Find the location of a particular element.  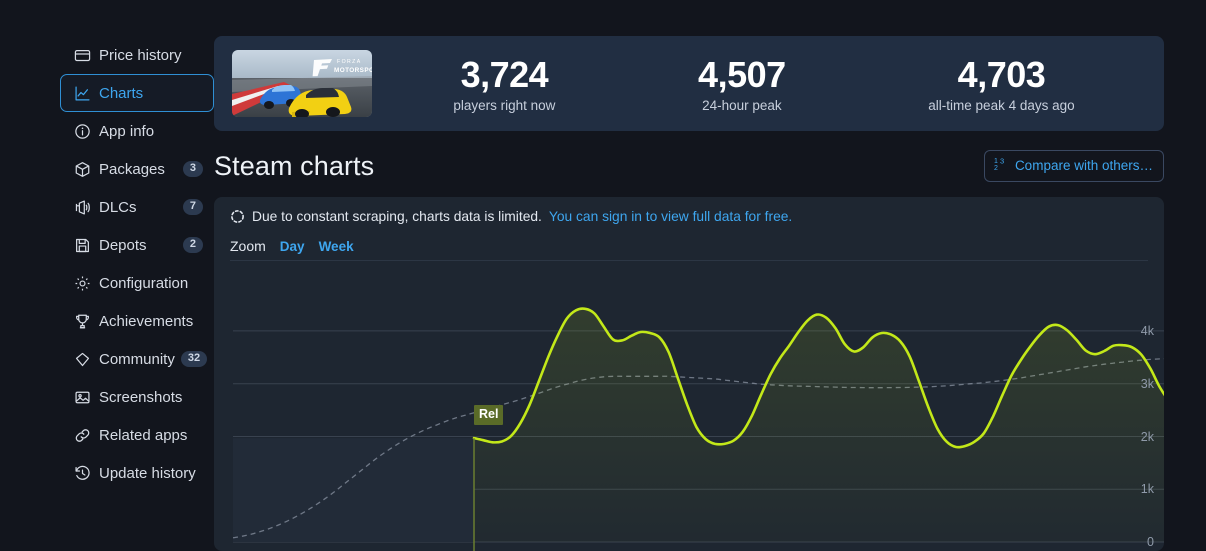

zoom-label: Zoom is located at coordinates (248, 246).